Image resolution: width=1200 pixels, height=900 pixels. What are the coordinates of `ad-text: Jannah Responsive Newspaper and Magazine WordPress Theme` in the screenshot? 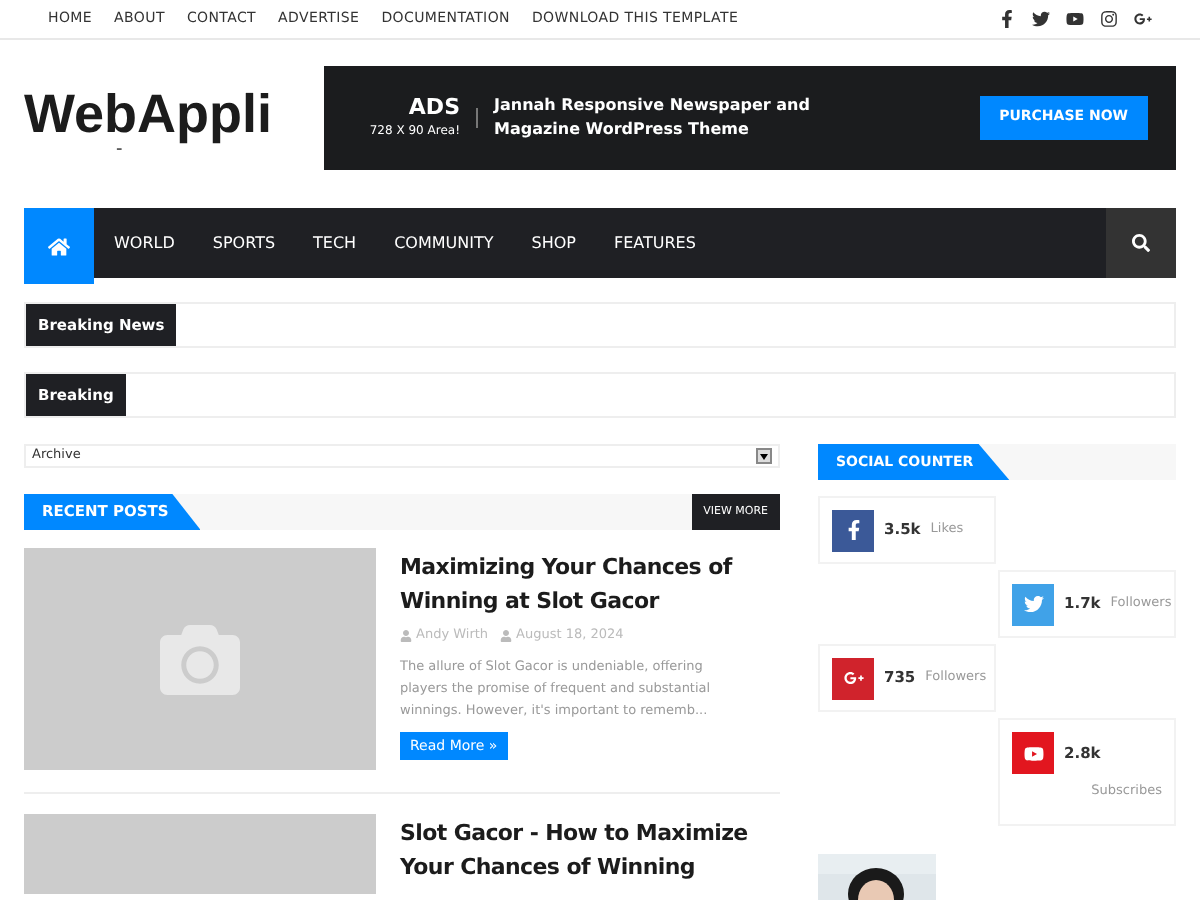 It's located at (653, 117).